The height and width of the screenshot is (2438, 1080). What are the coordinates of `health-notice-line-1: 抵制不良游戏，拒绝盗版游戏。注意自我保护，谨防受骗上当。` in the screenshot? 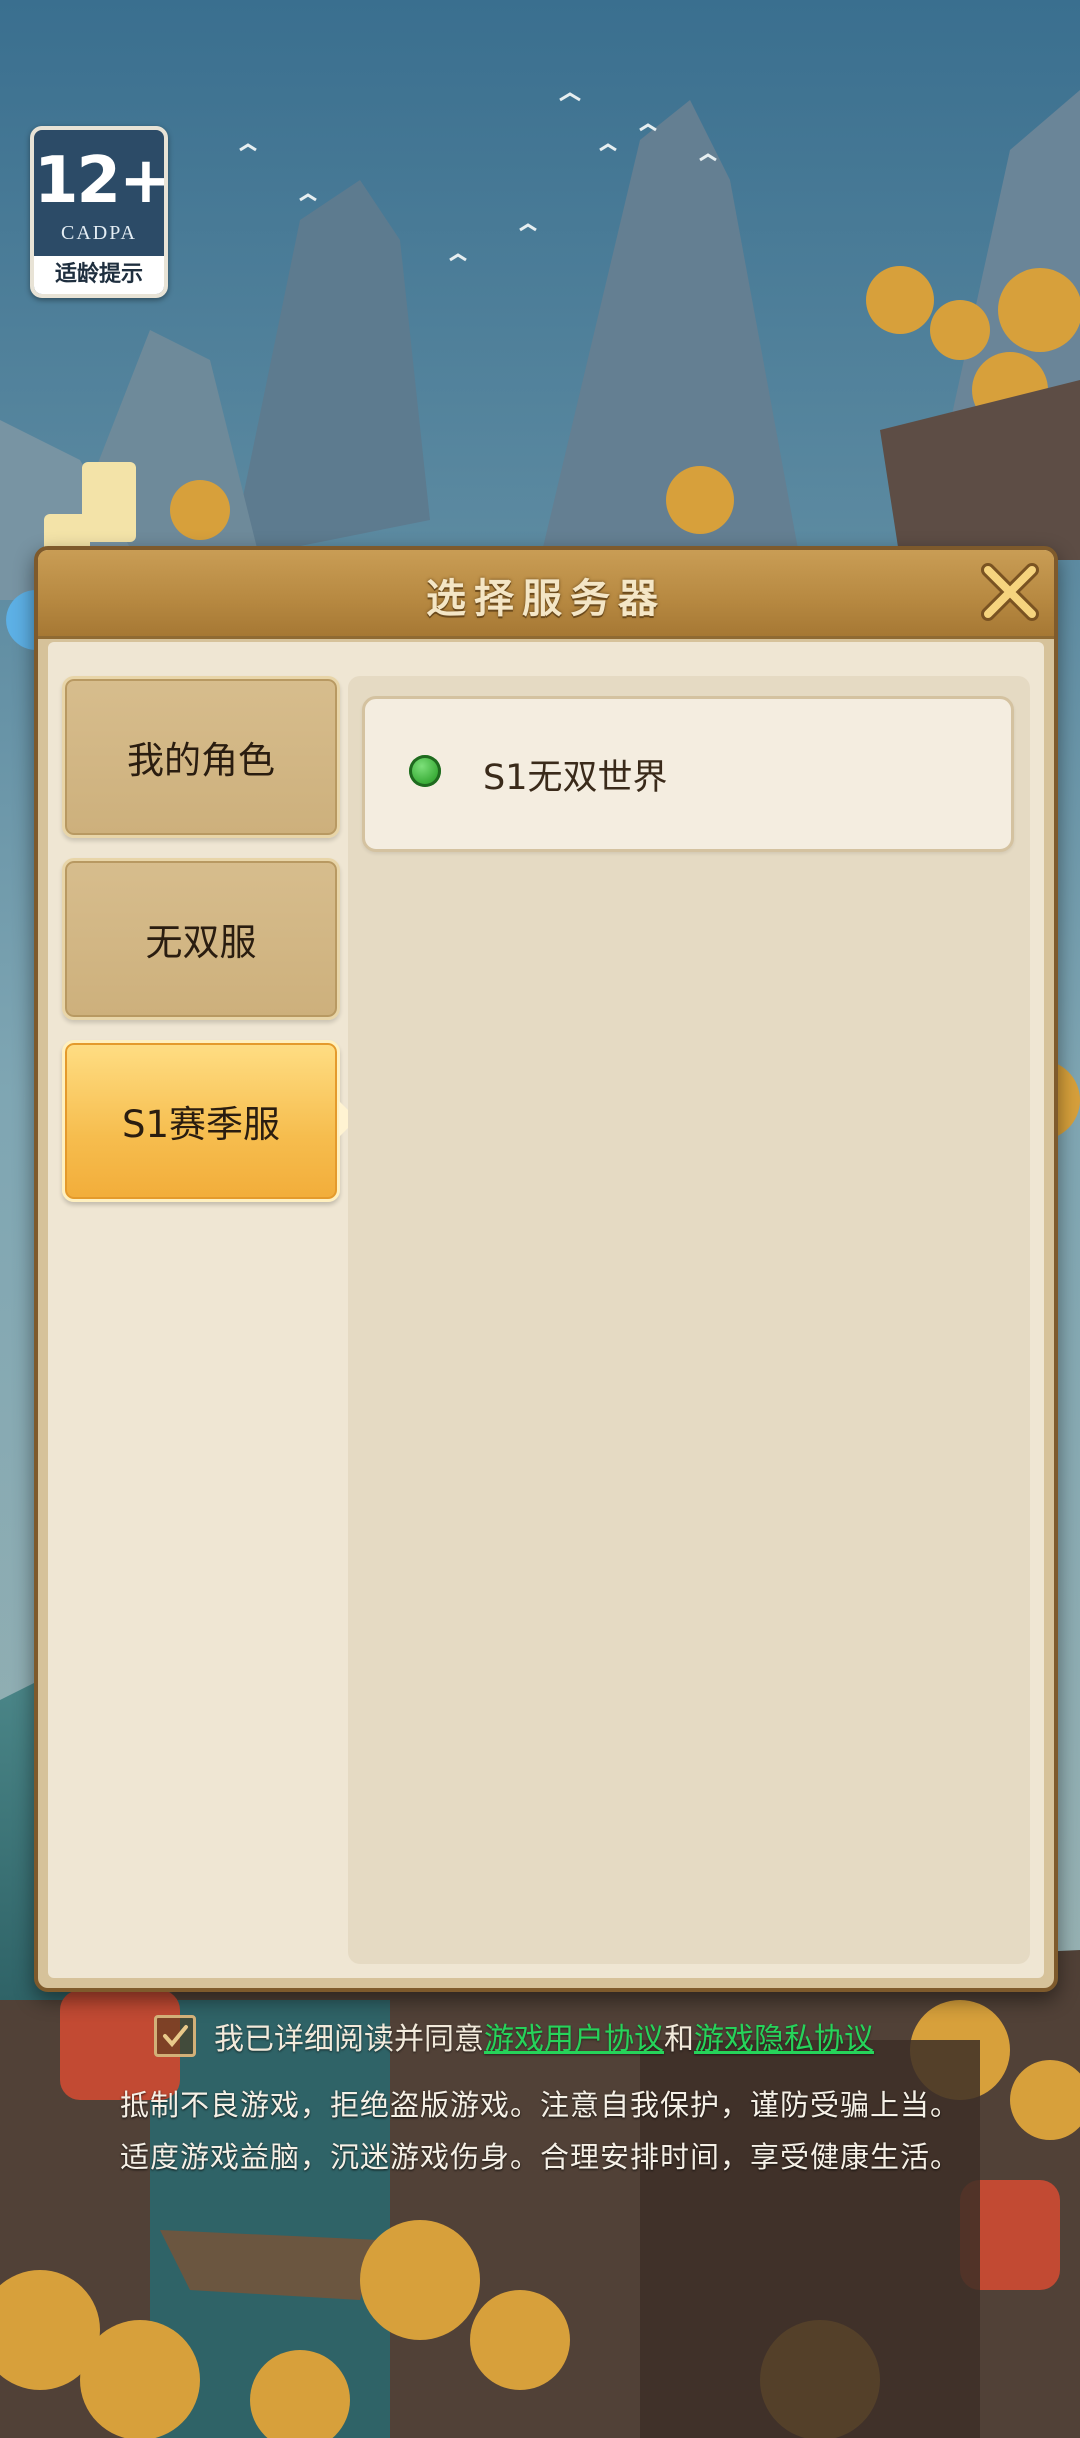 It's located at (540, 2105).